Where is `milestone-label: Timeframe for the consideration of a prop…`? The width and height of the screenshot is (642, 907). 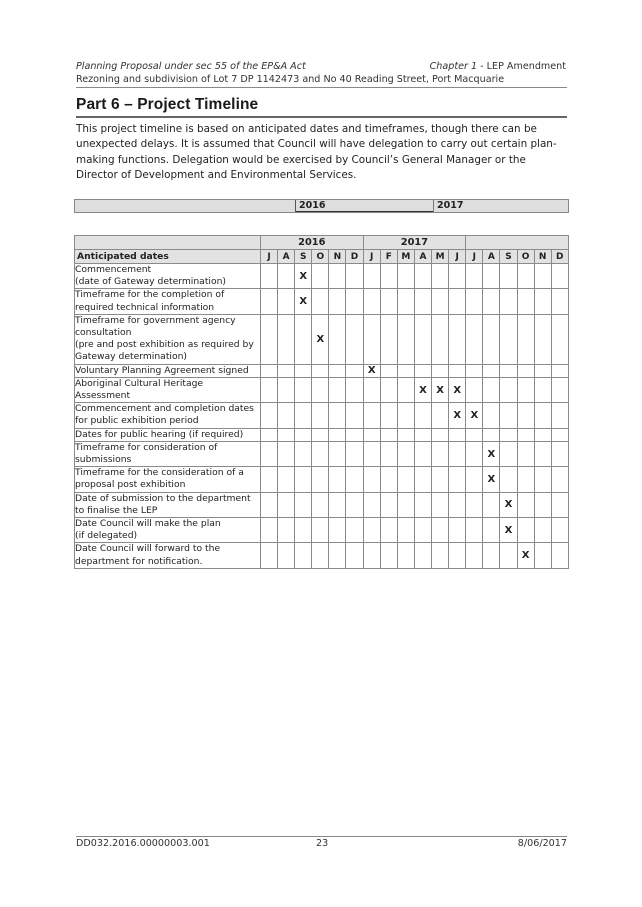
milestone-label: Timeframe for the consideration of a prop… is located at coordinates (167, 479).